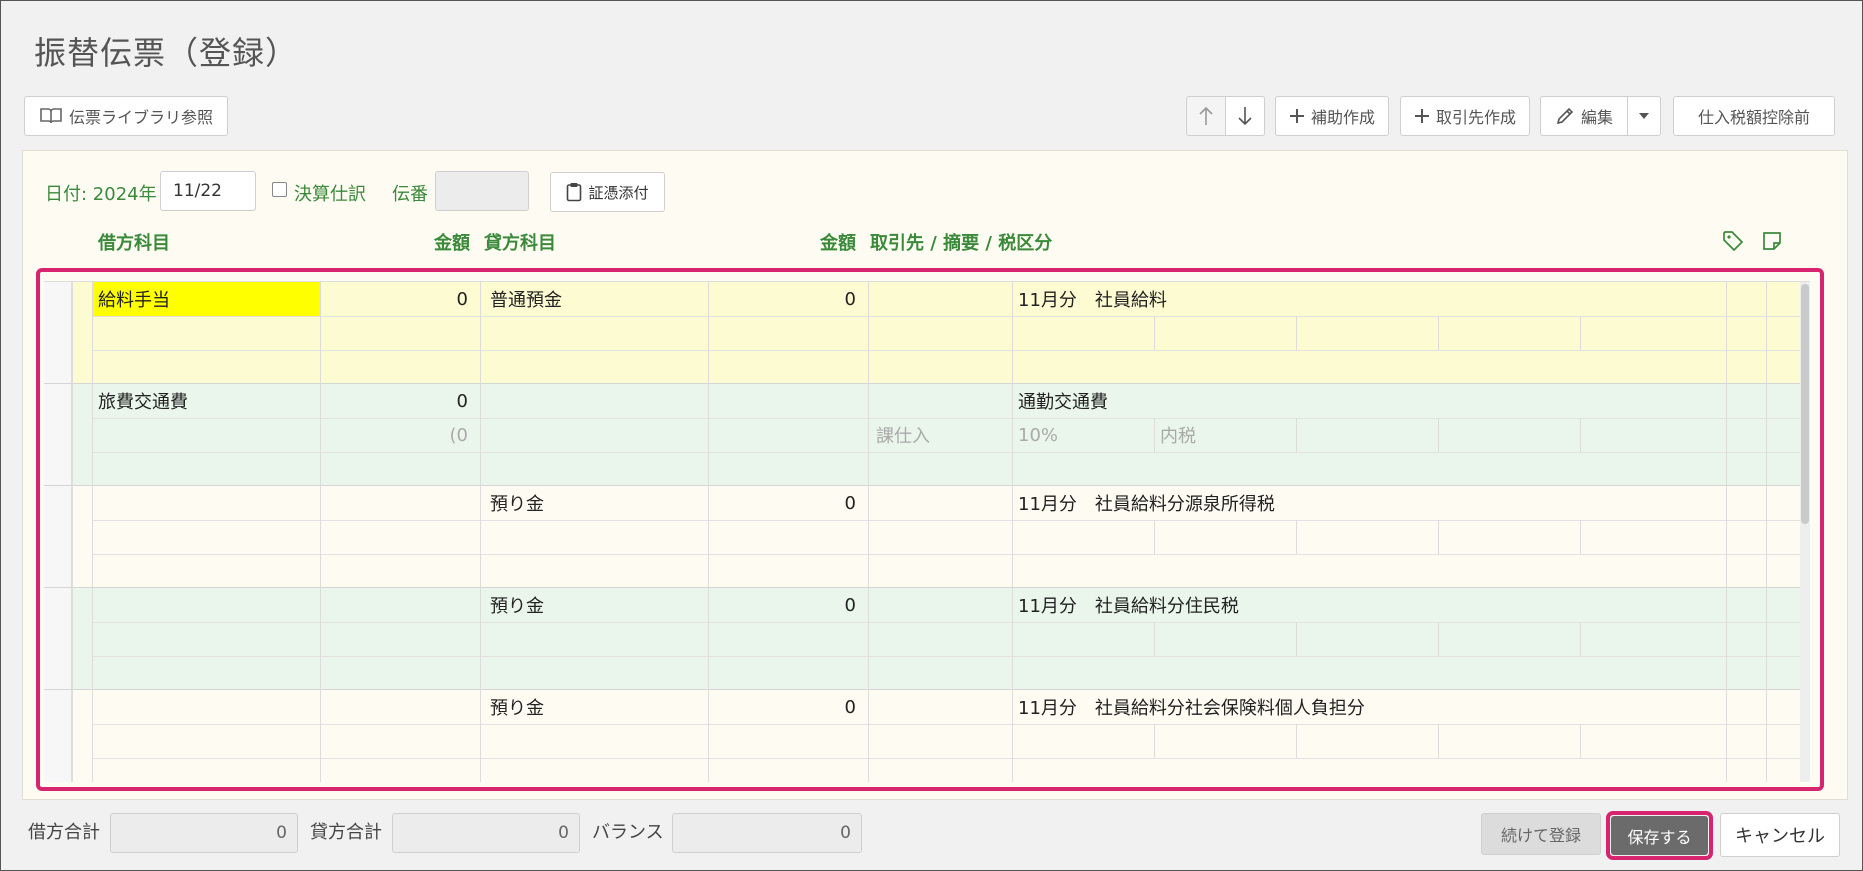 The image size is (1863, 871). What do you see at coordinates (927, 537) in the screenshot?
I see `journal-row: 預り金 0 11月分 社員給料分源泉所得税` at bounding box center [927, 537].